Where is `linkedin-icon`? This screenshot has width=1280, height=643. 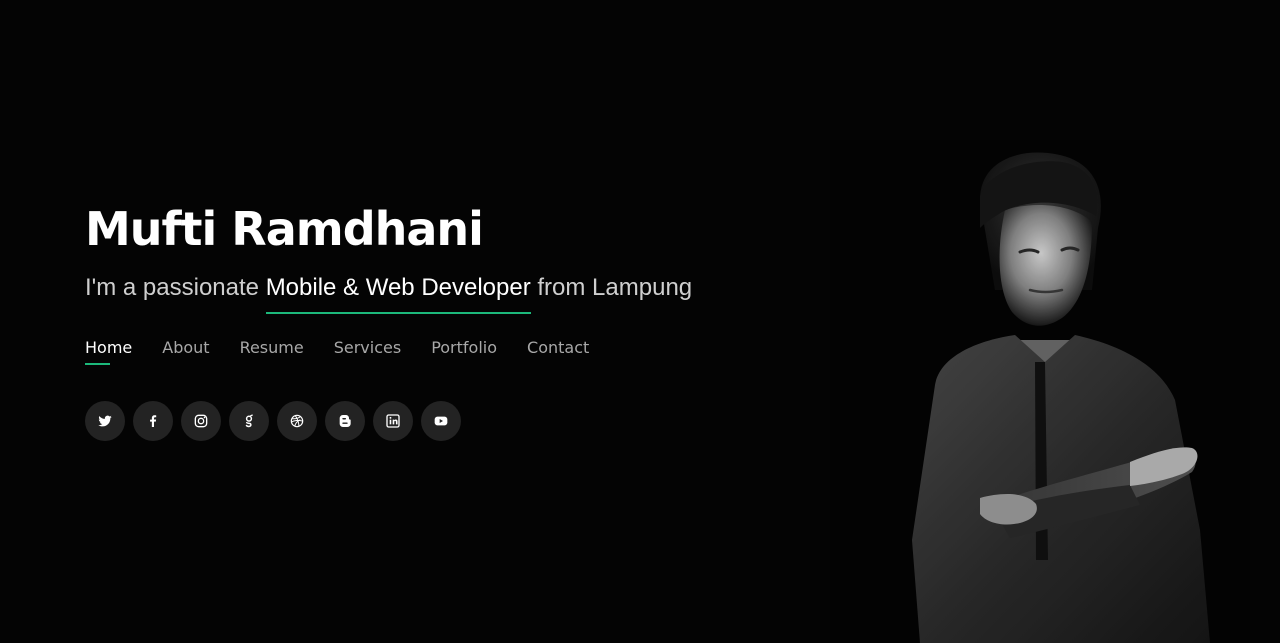 linkedin-icon is located at coordinates (393, 421).